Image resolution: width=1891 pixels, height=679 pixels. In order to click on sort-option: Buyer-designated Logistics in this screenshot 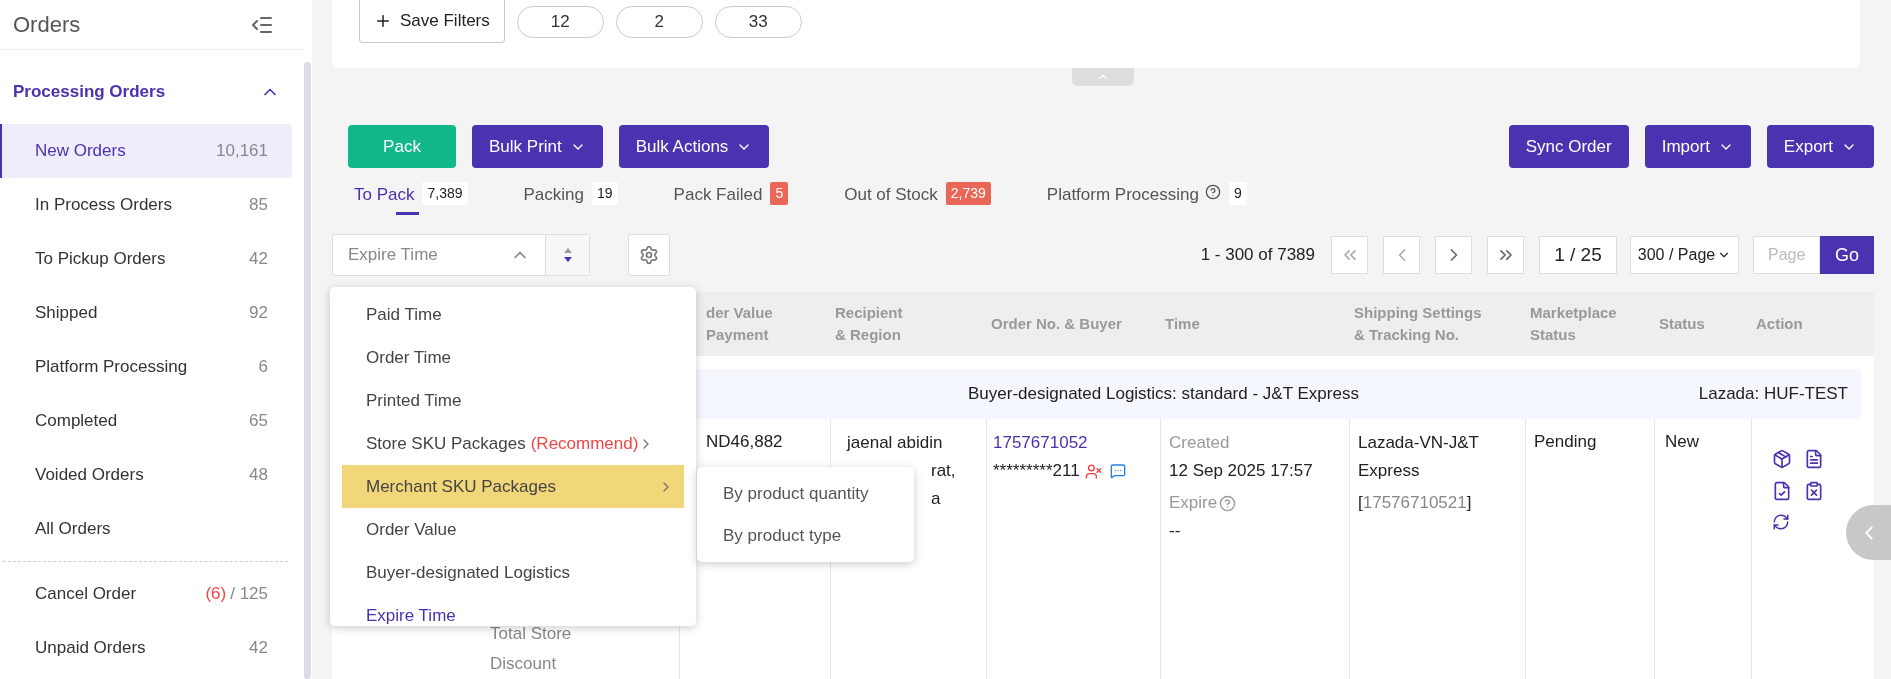, I will do `click(513, 572)`.